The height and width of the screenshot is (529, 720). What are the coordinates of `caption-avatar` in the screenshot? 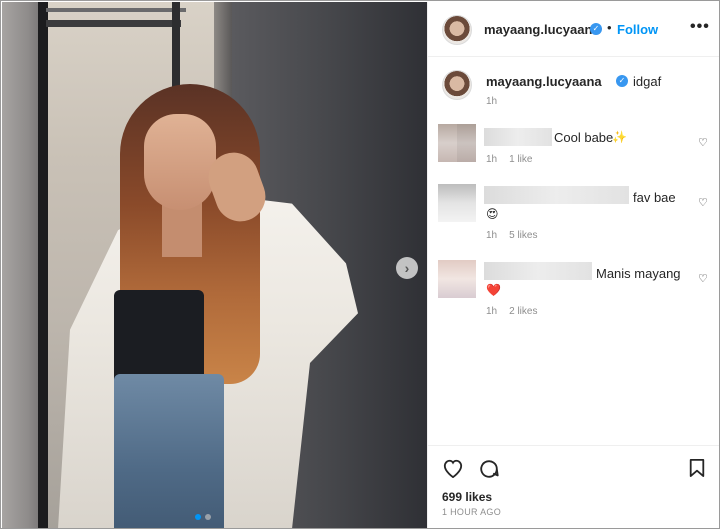 It's located at (457, 85).